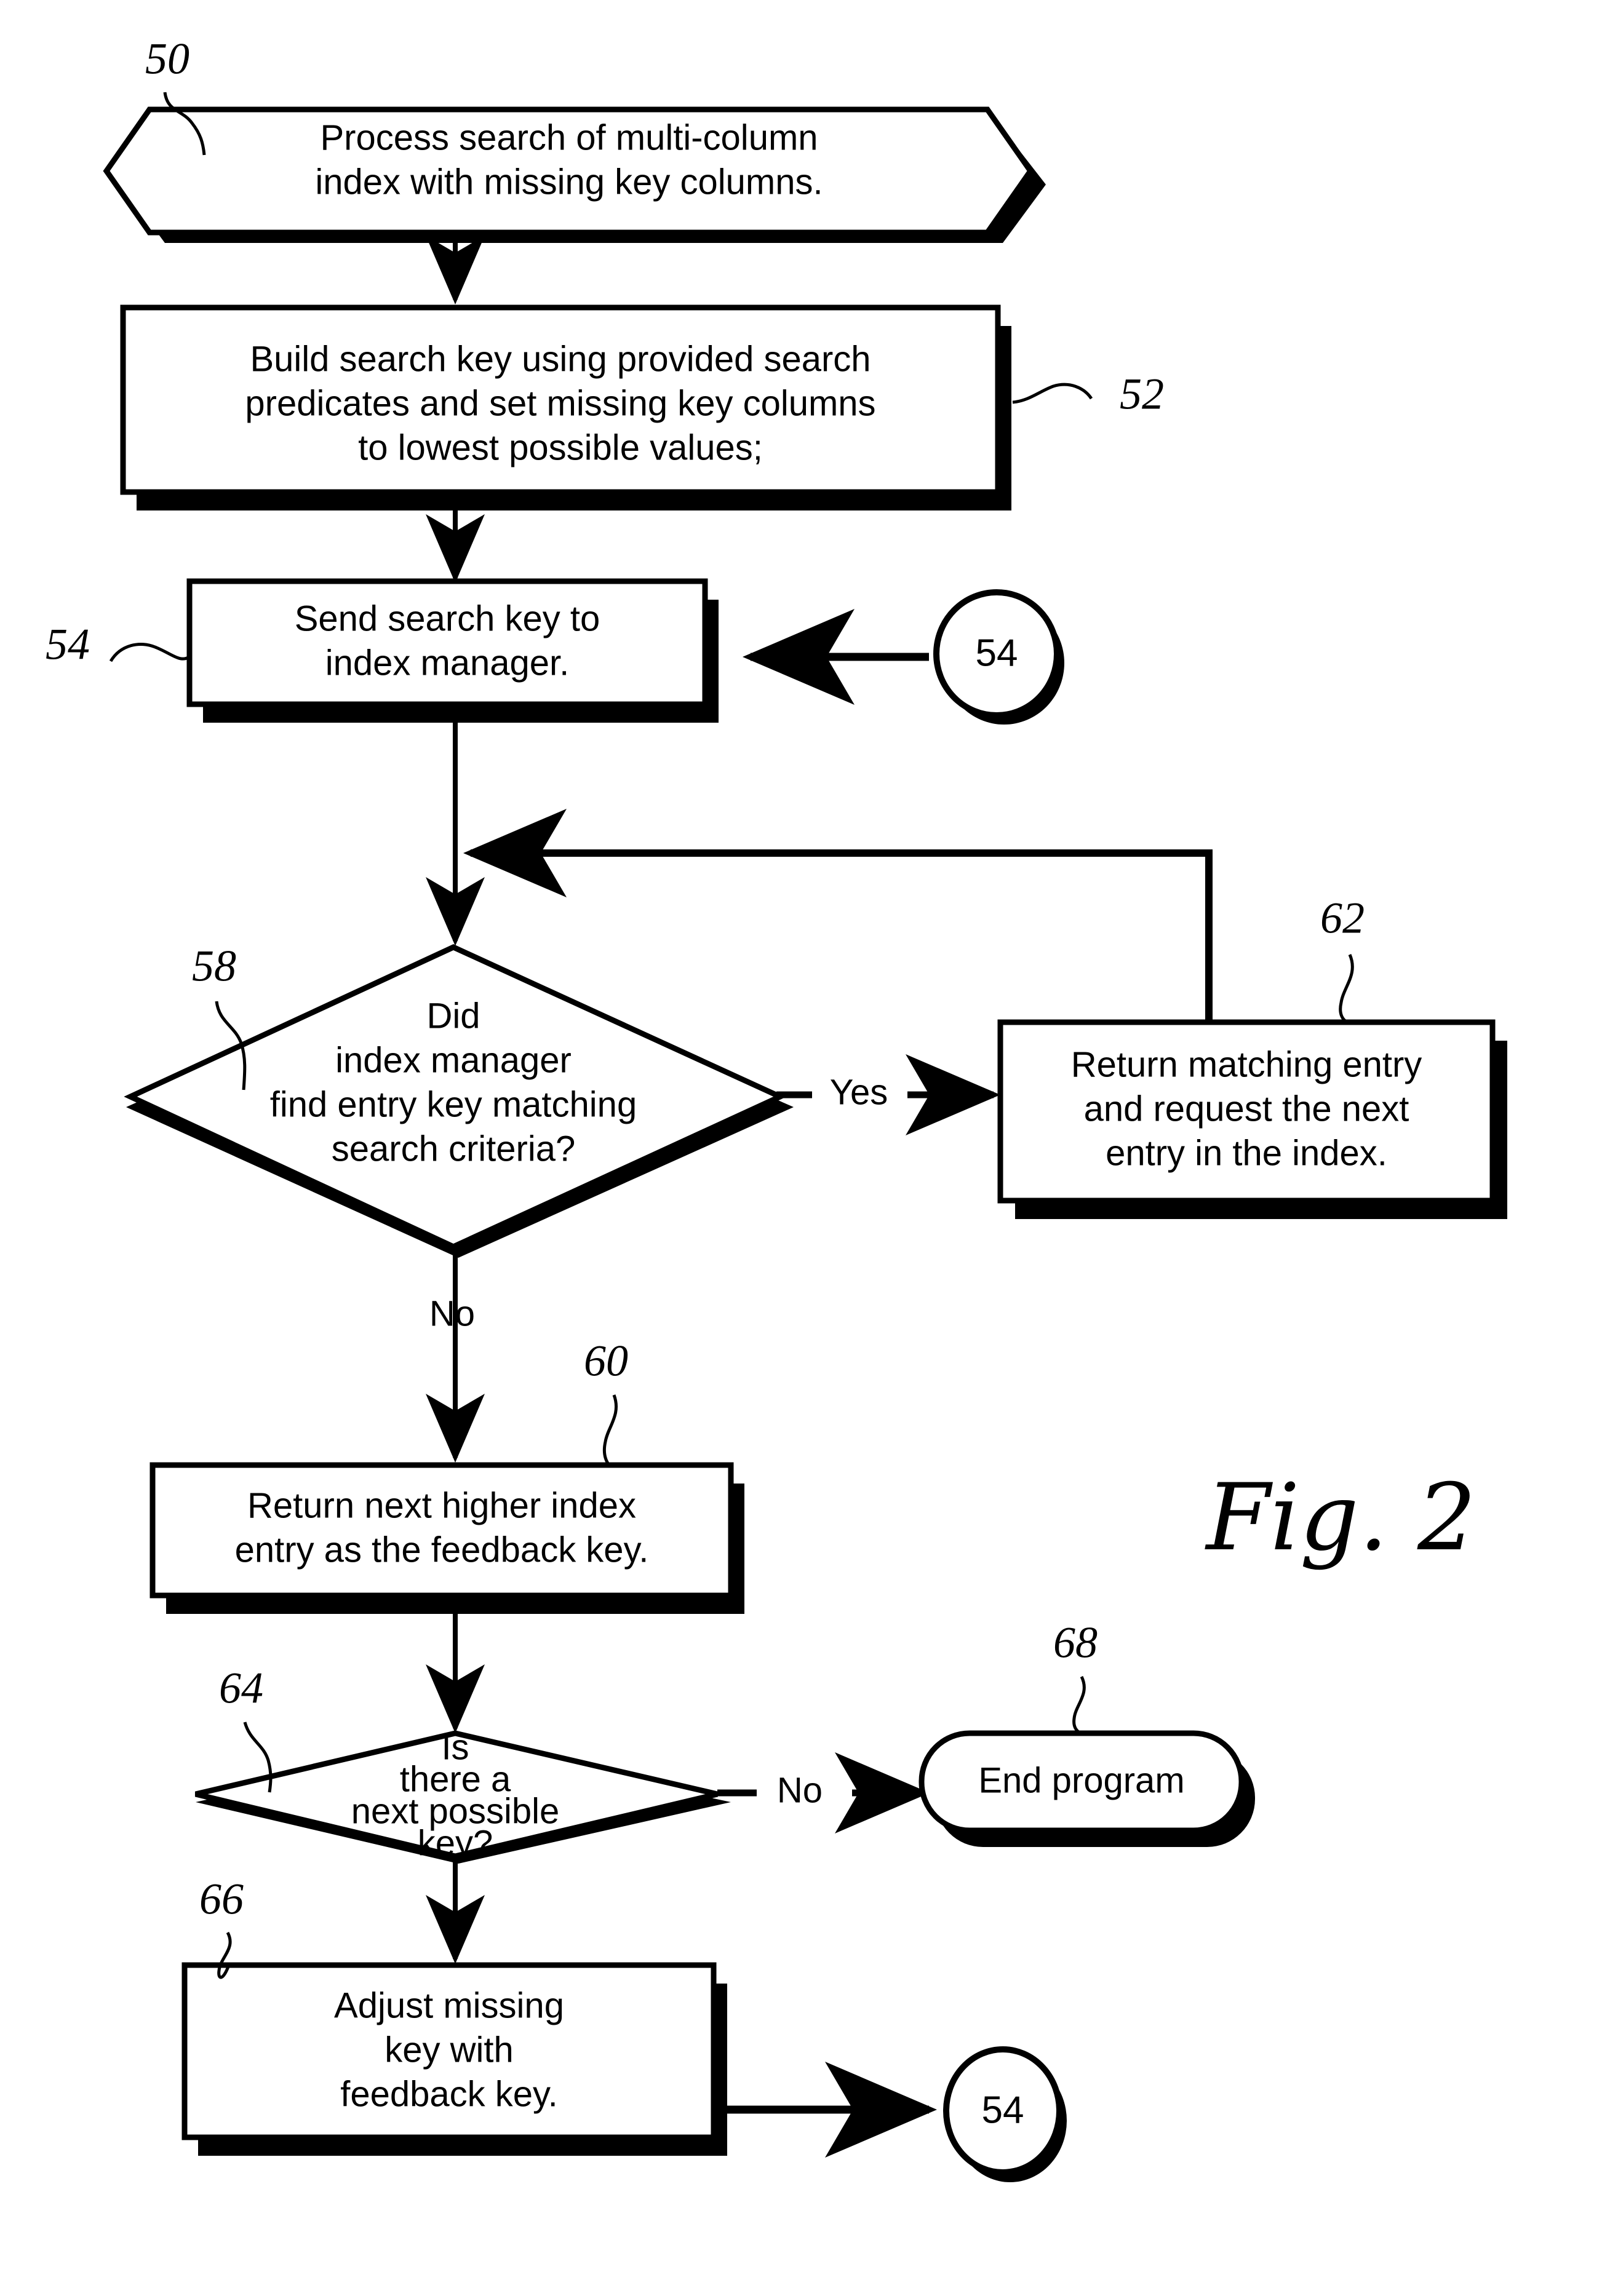 The height and width of the screenshot is (2296, 1602). Describe the element at coordinates (442, 1550) in the screenshot. I see `node-60-line-1: entry as the feedback key.` at that location.